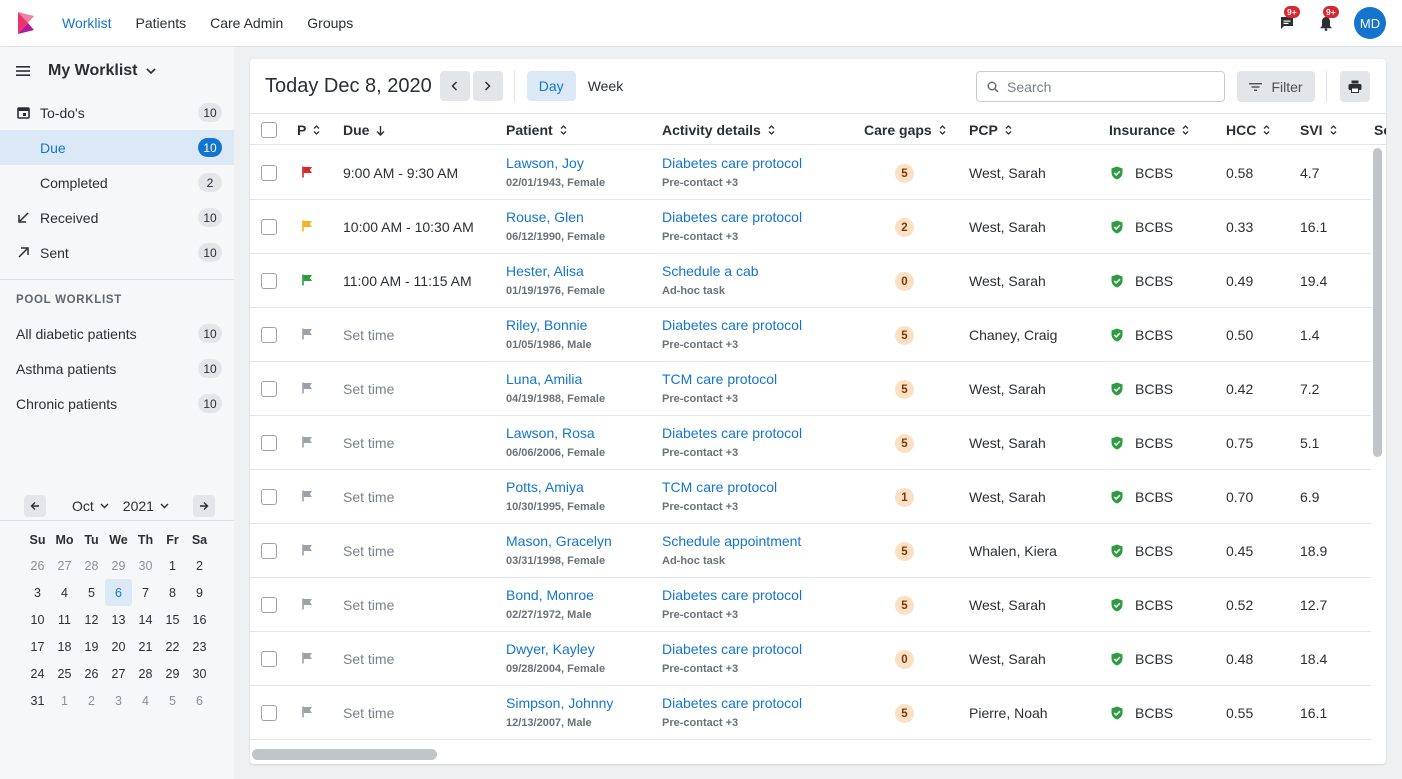 This screenshot has height=779, width=1402. Describe the element at coordinates (145, 565) in the screenshot. I see `calendar-day: 30` at that location.